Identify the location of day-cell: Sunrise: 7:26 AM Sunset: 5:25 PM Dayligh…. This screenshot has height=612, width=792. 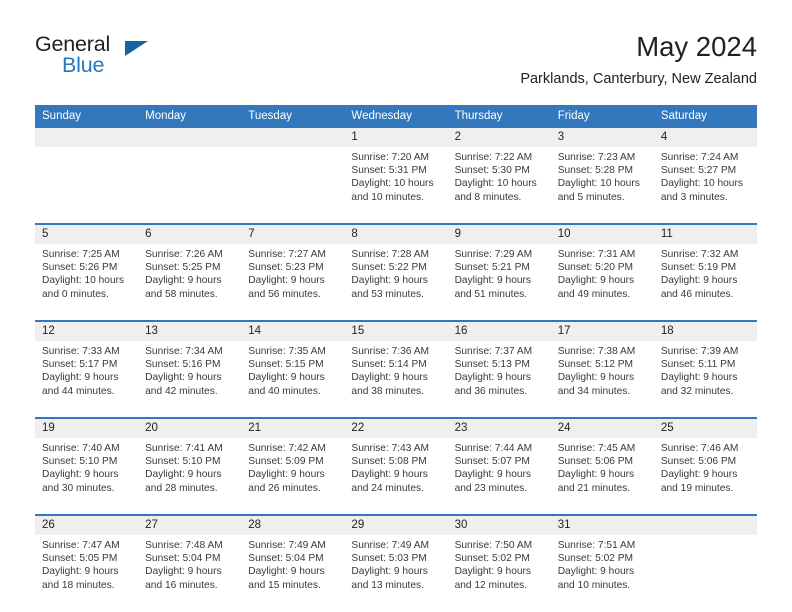
(190, 282).